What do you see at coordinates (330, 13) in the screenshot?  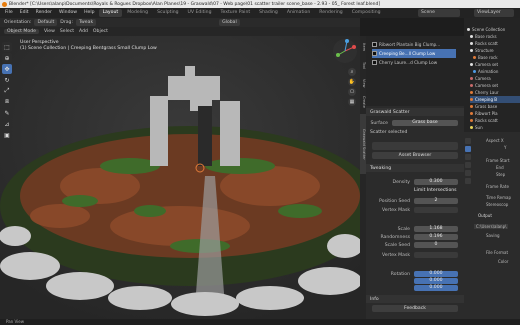 I see `tab-rendering: Rendering` at bounding box center [330, 13].